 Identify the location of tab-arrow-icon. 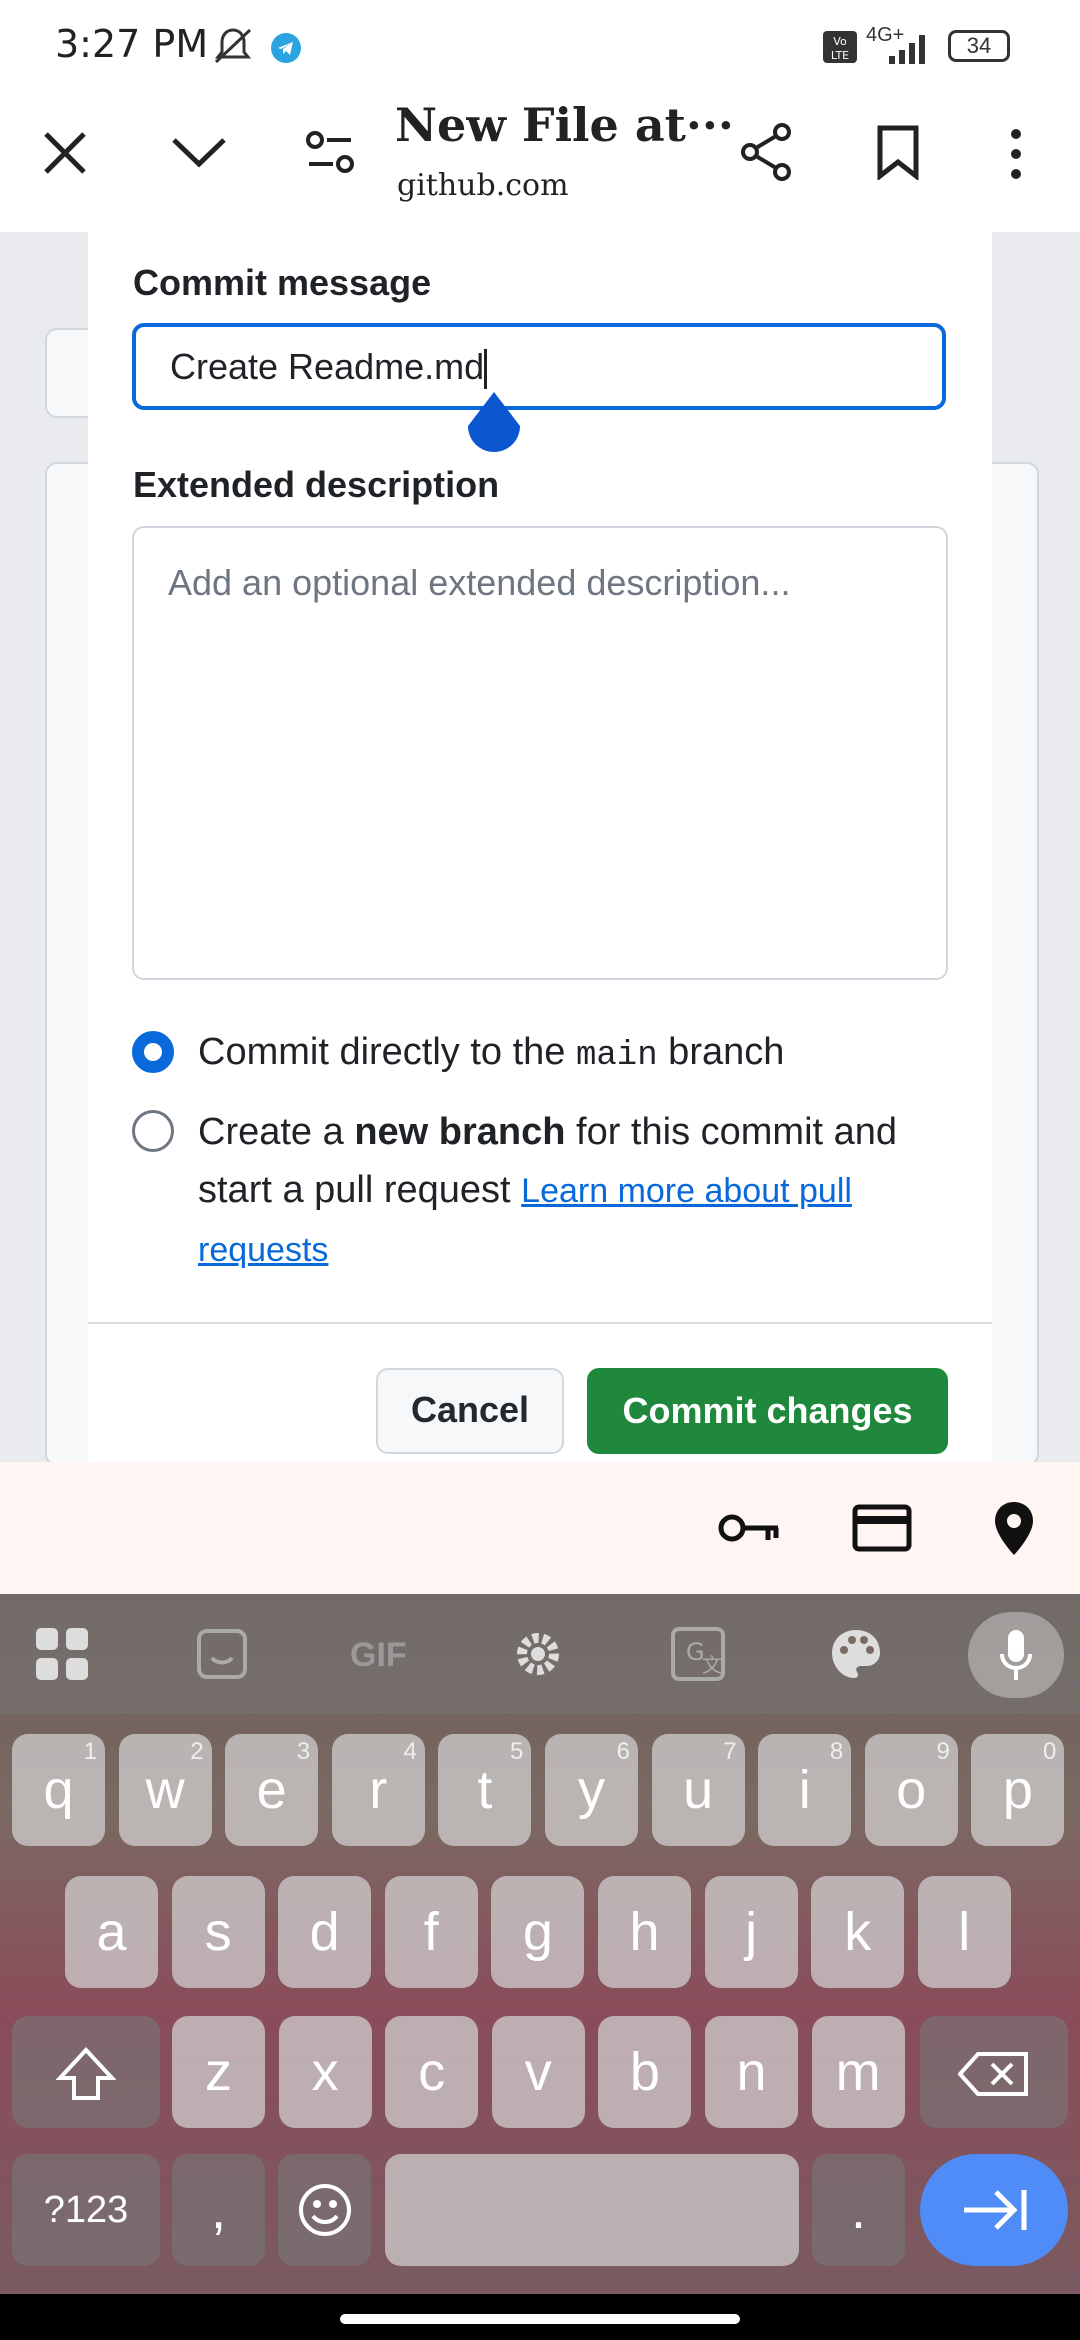
(995, 2210).